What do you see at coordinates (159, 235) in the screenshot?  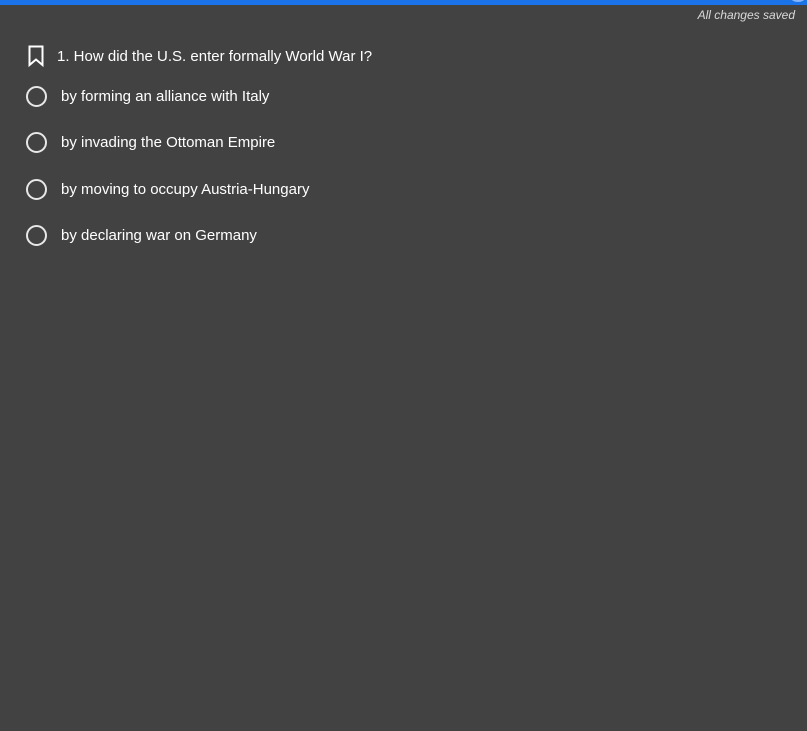 I see `answer-option-label: by declaring war on Germany` at bounding box center [159, 235].